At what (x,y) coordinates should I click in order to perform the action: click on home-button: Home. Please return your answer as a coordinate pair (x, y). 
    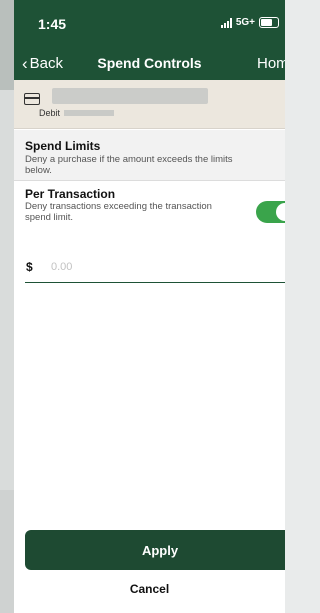
    Looking at the image, I should click on (271, 63).